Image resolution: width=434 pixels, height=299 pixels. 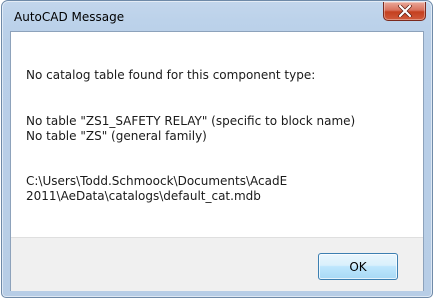 I want to click on ok-button: OK, so click(x=358, y=266).